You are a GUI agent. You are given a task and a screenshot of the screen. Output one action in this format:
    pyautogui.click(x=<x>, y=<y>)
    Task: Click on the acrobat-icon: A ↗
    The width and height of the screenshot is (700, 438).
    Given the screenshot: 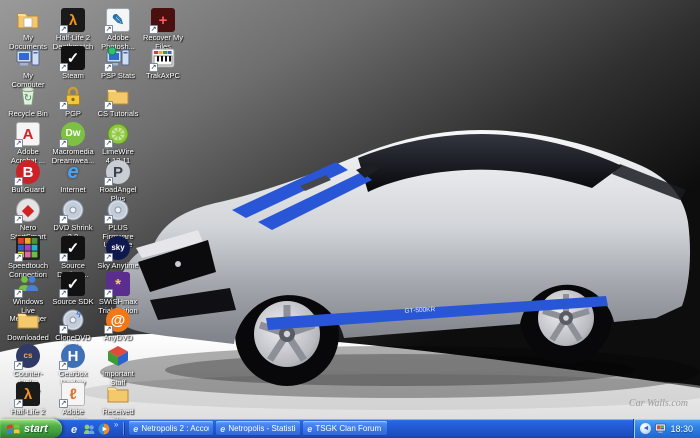 What is the action you would take?
    pyautogui.click(x=27, y=135)
    